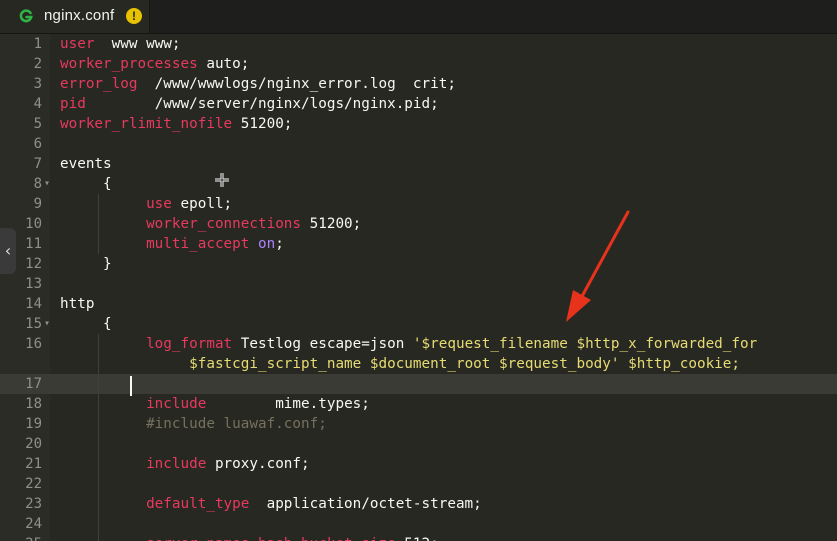  Describe the element at coordinates (417, 538) in the screenshot. I see `code-token: 512;` at that location.